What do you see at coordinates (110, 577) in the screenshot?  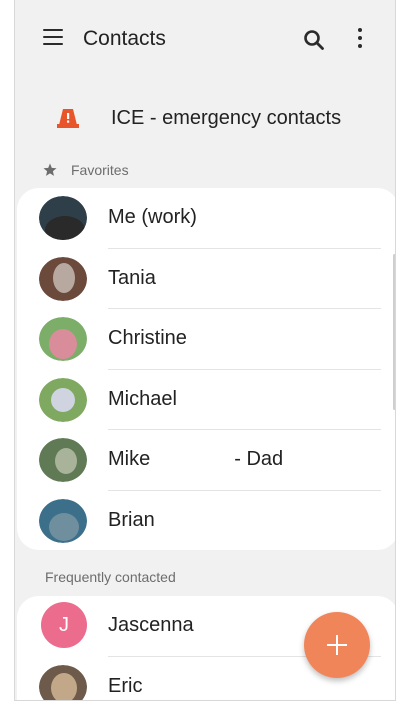 I see `frequently-contacted-label: Frequently contacted` at bounding box center [110, 577].